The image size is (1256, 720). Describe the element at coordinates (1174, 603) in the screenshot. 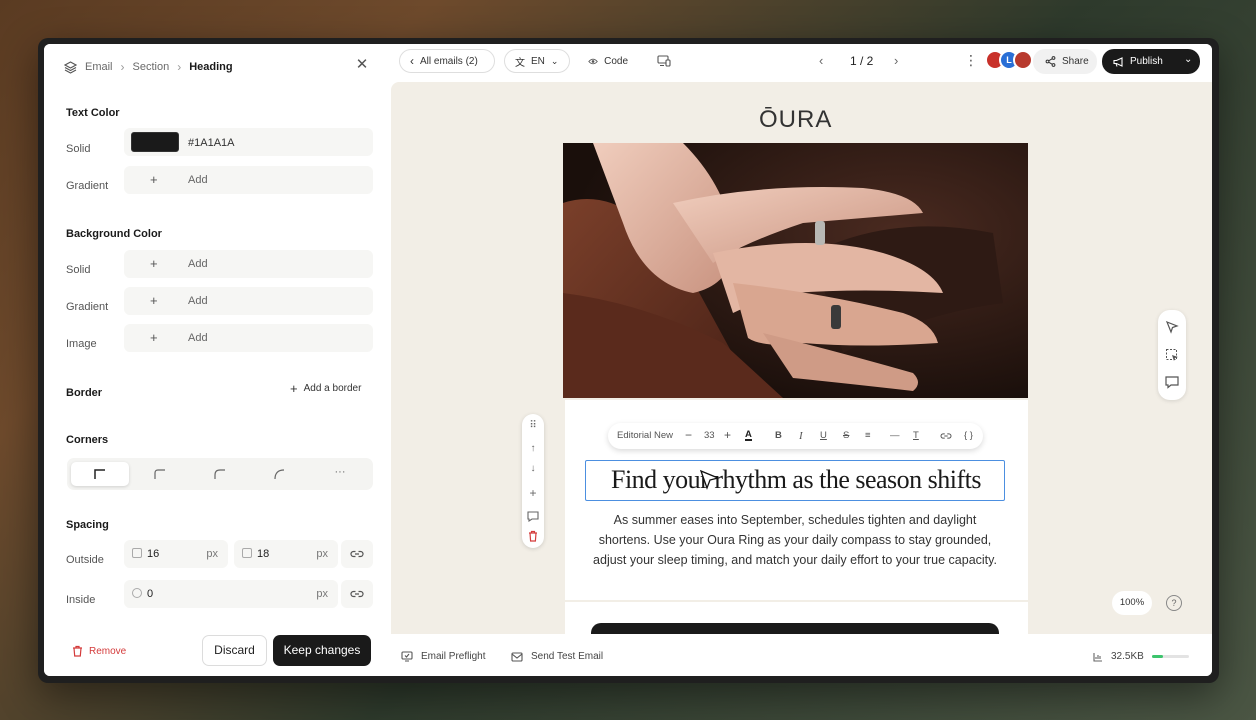

I see `help-icon: ?` at that location.